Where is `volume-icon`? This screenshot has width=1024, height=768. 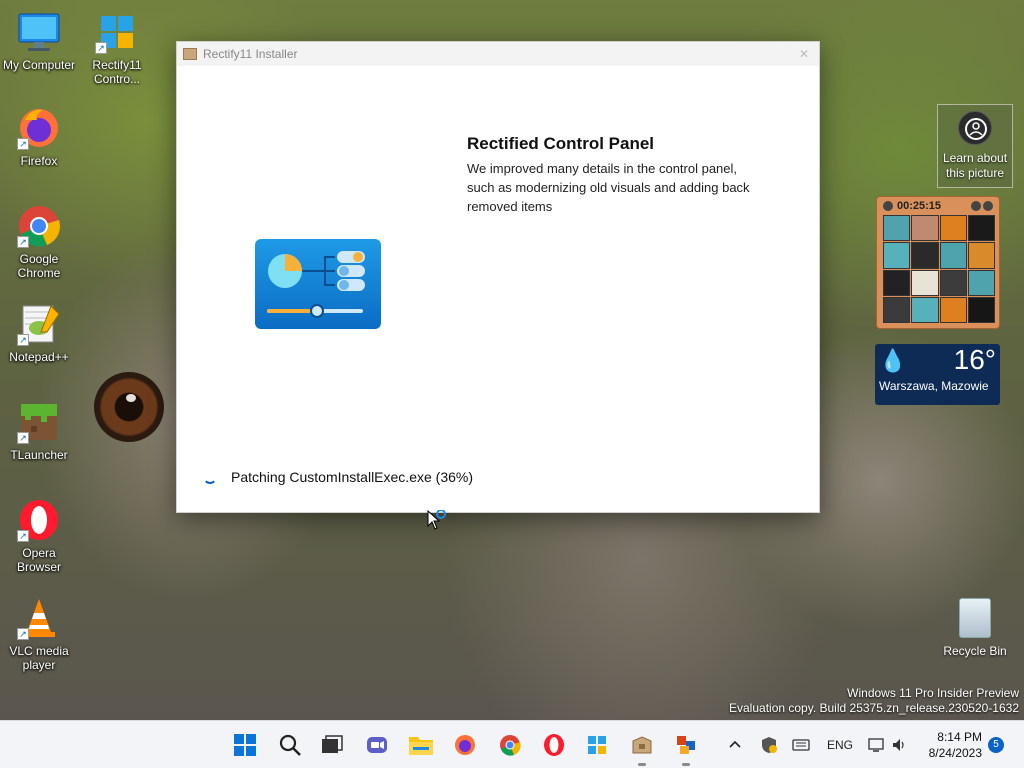 volume-icon is located at coordinates (900, 744).